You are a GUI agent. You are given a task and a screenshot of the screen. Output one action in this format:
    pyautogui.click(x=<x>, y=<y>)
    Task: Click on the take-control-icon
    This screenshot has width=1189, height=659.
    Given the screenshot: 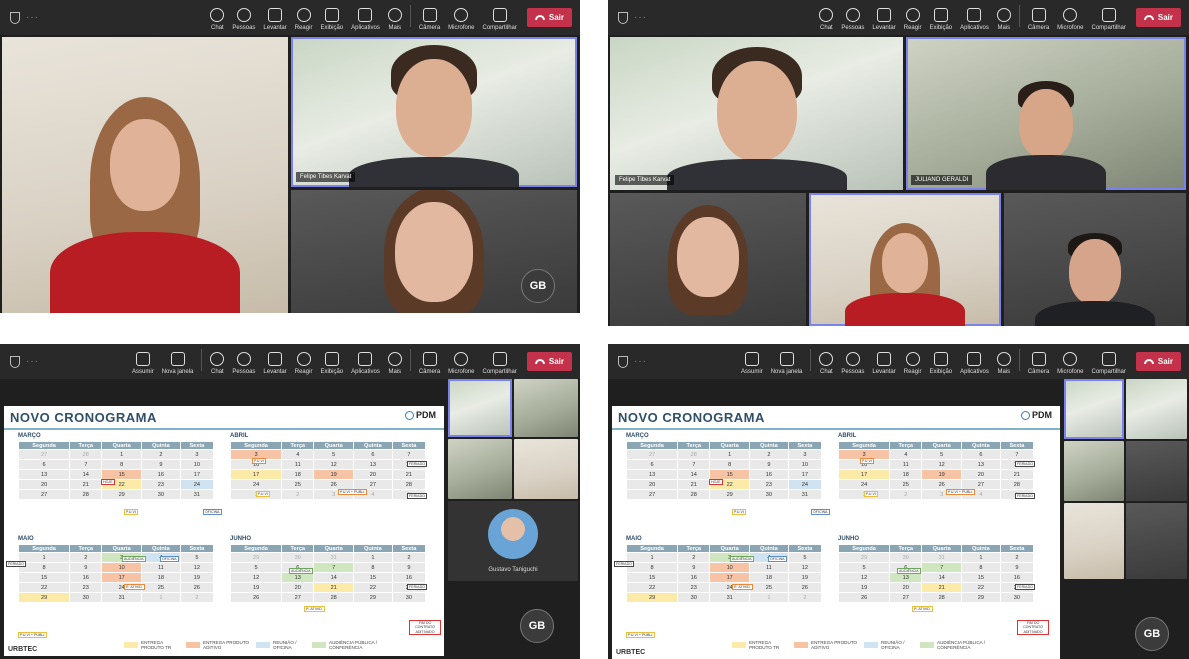 What is the action you would take?
    pyautogui.click(x=751, y=359)
    